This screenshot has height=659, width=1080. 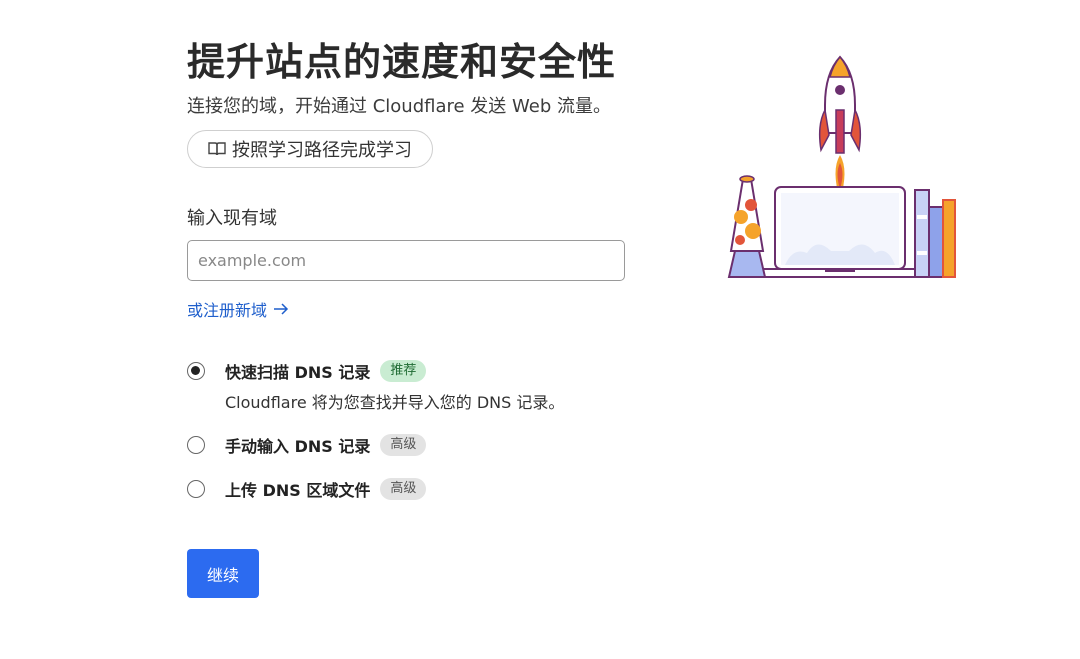 I want to click on radio-quick-scan, so click(x=196, y=371).